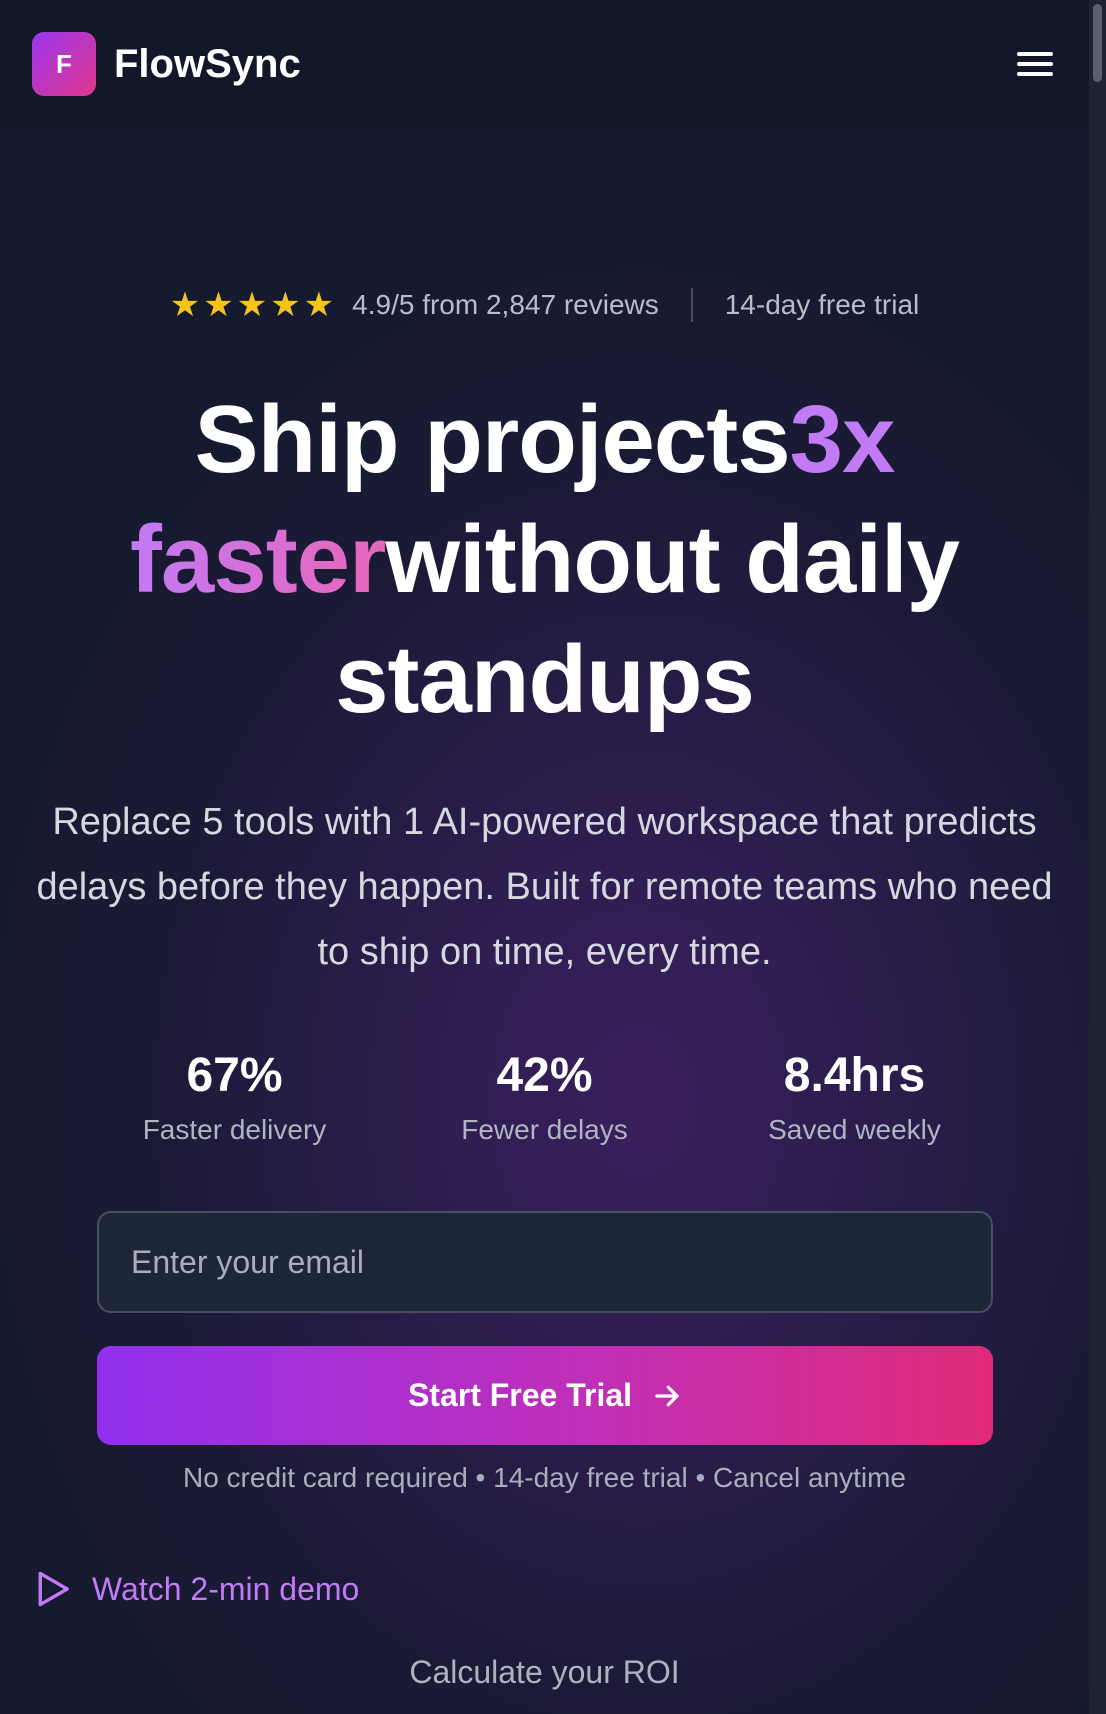 The image size is (1106, 1714). What do you see at coordinates (234, 1129) in the screenshot?
I see `stat-label: Faster delivery` at bounding box center [234, 1129].